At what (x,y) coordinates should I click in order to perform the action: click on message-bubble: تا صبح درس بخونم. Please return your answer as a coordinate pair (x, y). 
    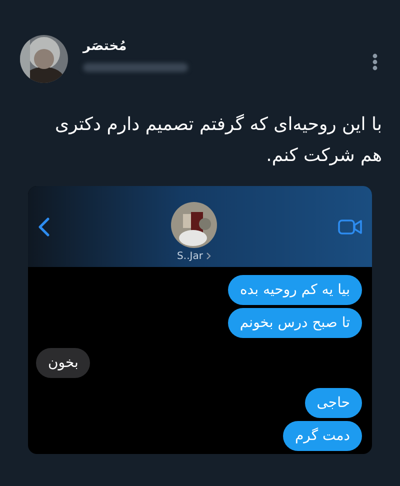
    Looking at the image, I should click on (295, 323).